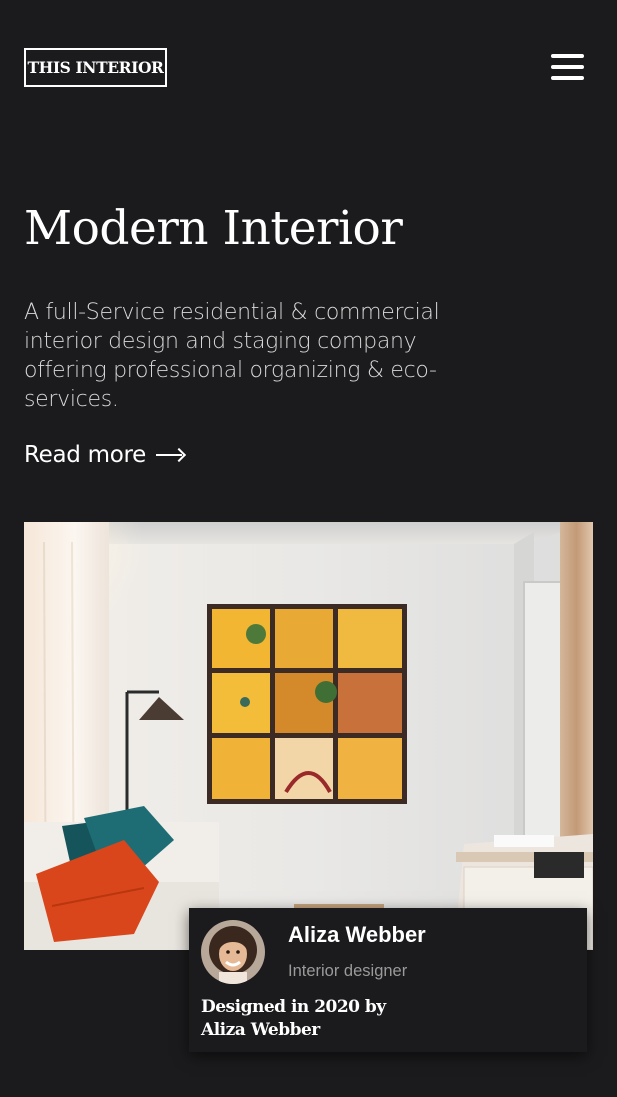  Describe the element at coordinates (293, 1018) in the screenshot. I see `designed-by-credit: Designed in 2020 by Aliza Webber` at that location.